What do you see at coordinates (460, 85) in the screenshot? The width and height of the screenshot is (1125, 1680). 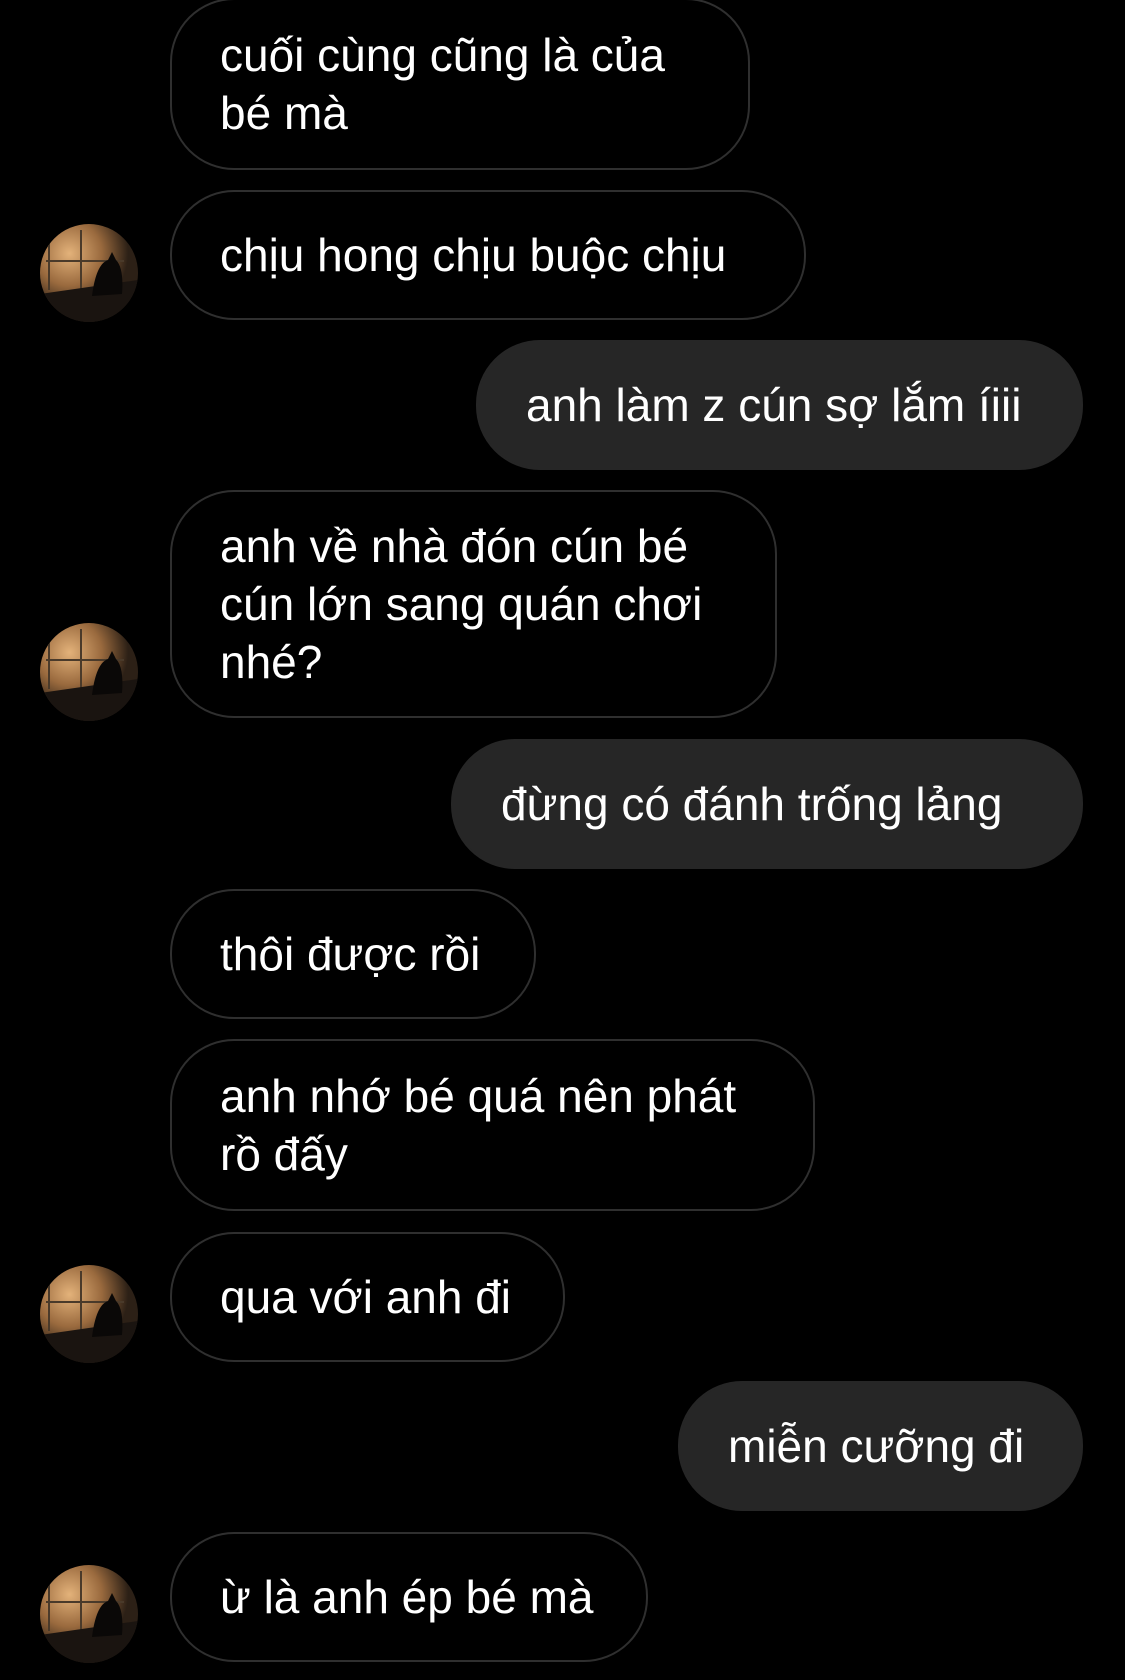 I see `incoming-message-bubble: cuối cùng cũng là của bé mà` at bounding box center [460, 85].